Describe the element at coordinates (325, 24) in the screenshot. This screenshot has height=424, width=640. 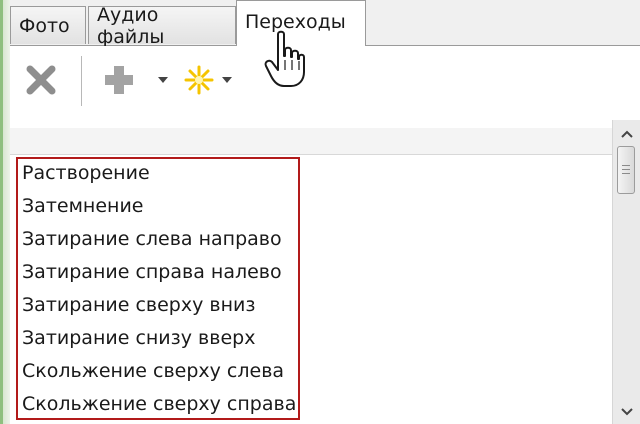
I see `tab-bar: Фото Аудио файлы Переходы` at that location.